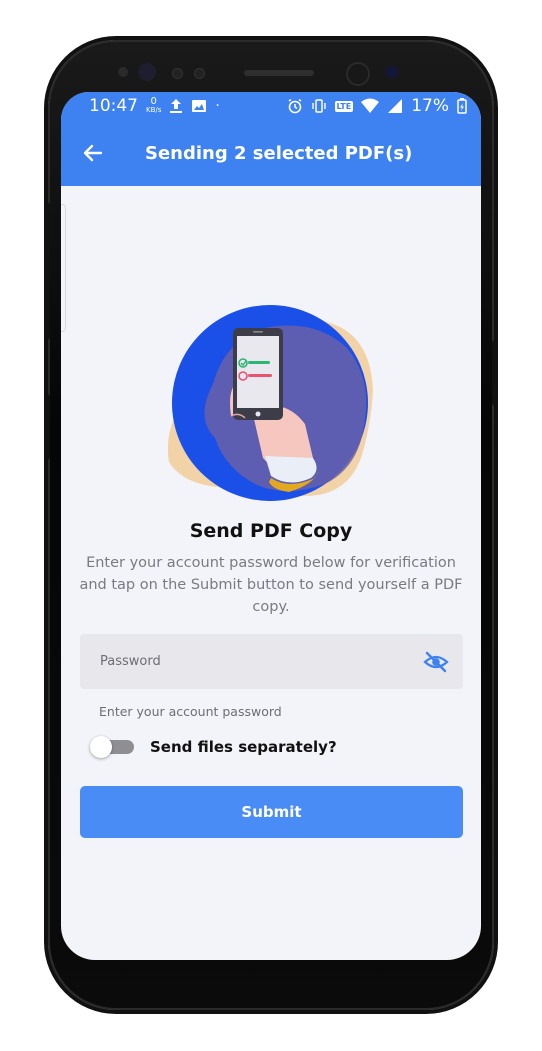 Image resolution: width=542 pixels, height=1051 pixels. I want to click on proximity-sensor, so click(123, 72).